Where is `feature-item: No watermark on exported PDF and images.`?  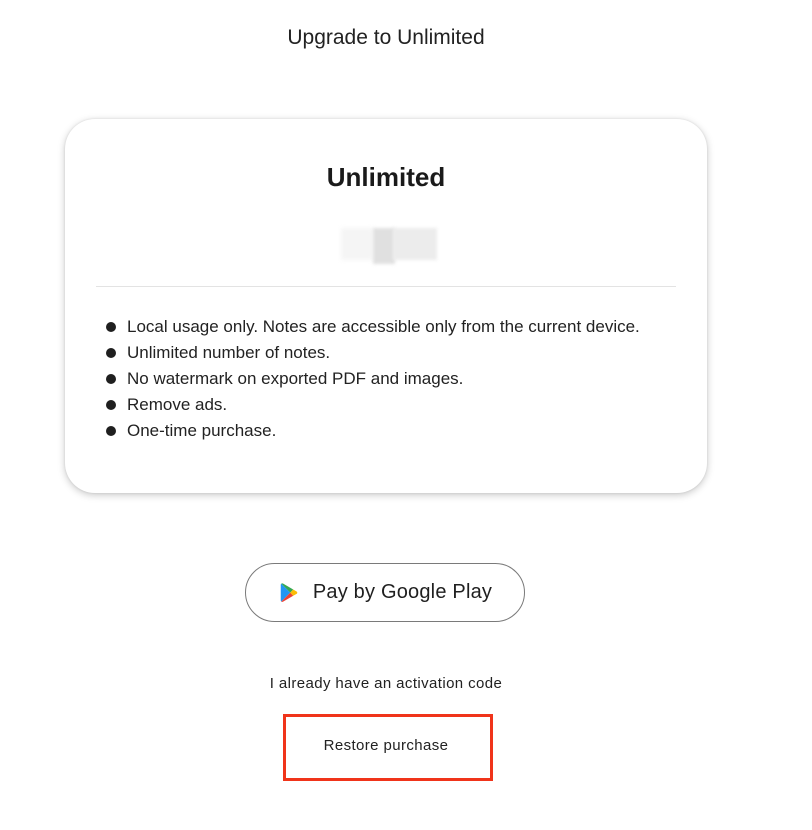 feature-item: No watermark on exported PDF and images. is located at coordinates (385, 379).